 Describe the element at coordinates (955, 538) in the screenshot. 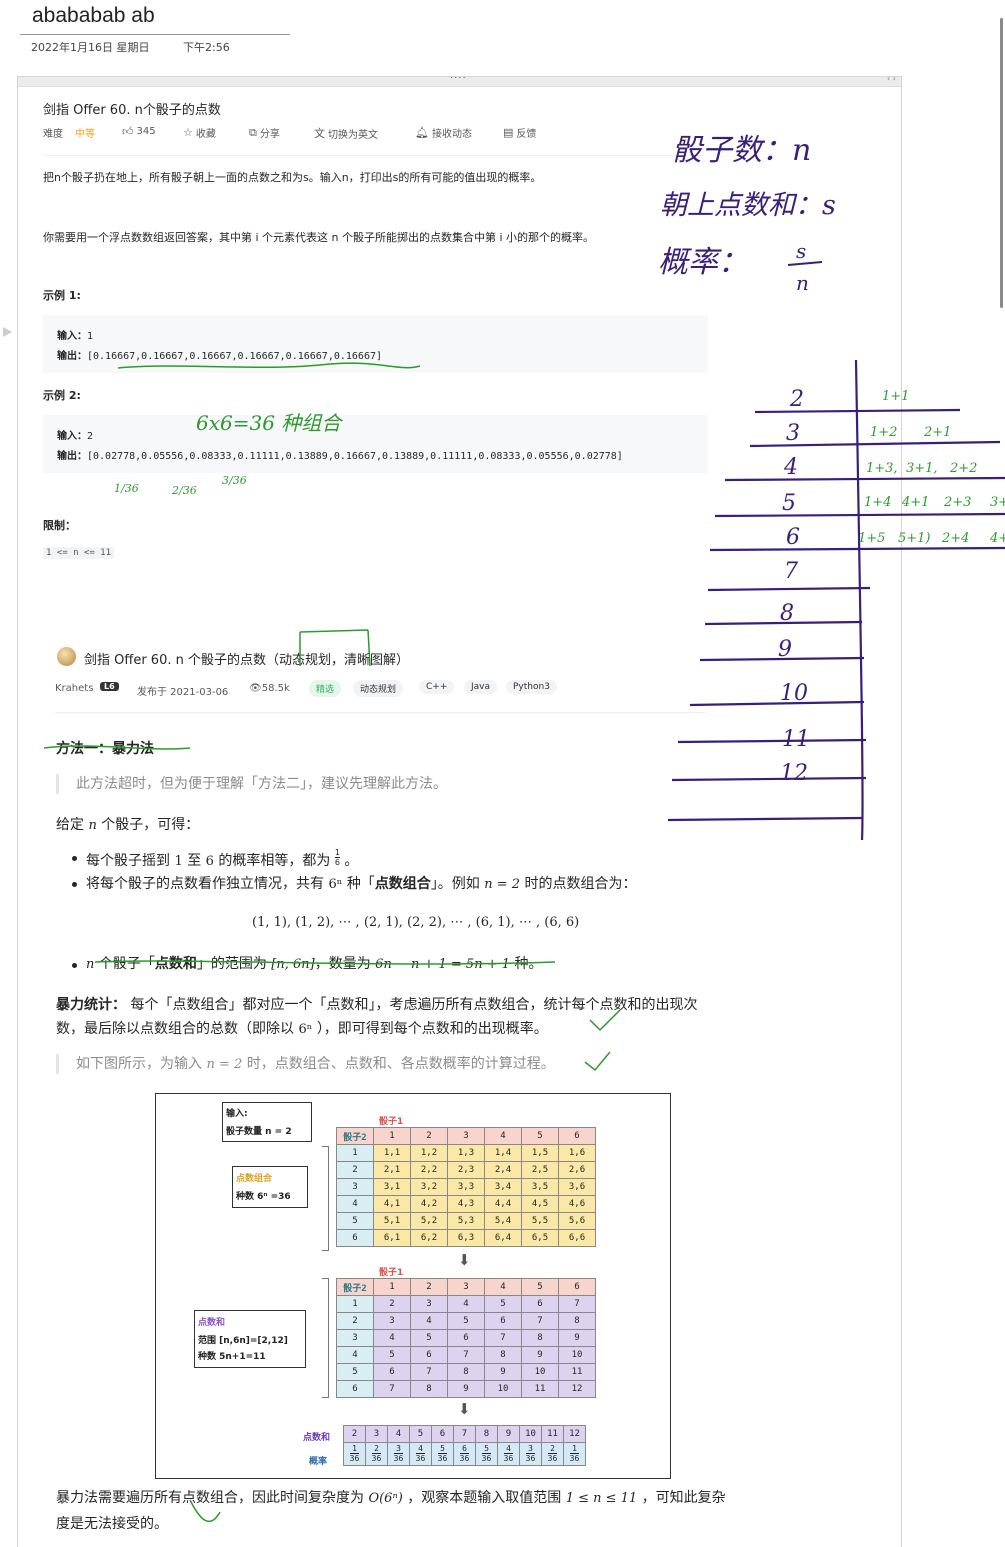

I see `hw-pair: 2+4` at that location.